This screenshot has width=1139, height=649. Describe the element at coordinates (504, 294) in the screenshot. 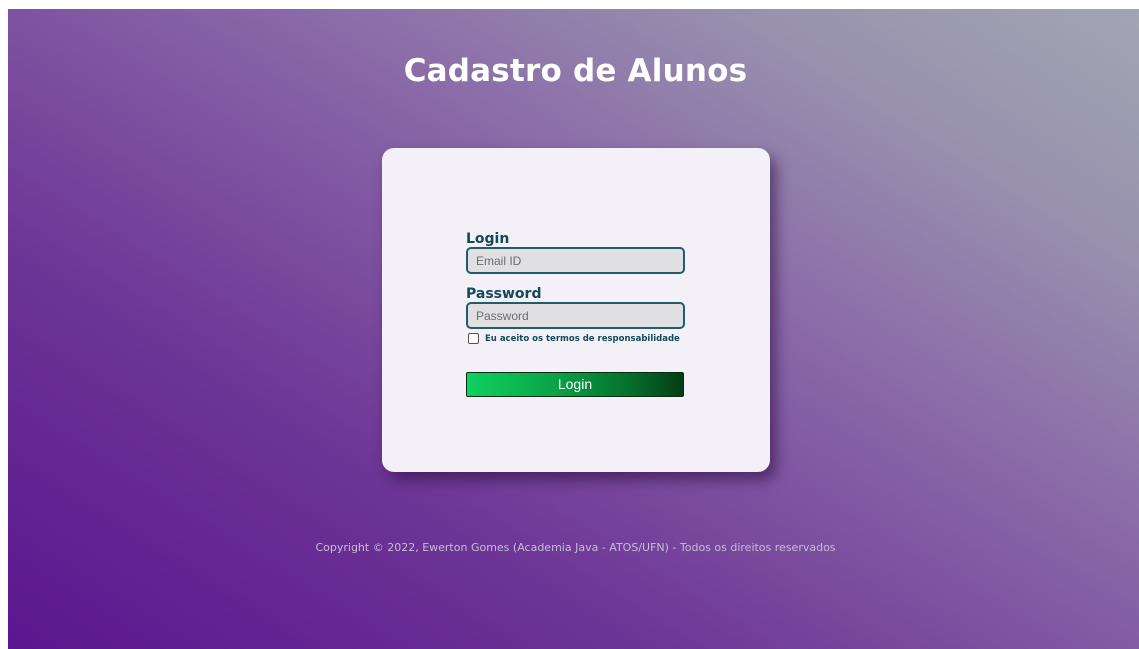

I see `password-label: Password` at that location.